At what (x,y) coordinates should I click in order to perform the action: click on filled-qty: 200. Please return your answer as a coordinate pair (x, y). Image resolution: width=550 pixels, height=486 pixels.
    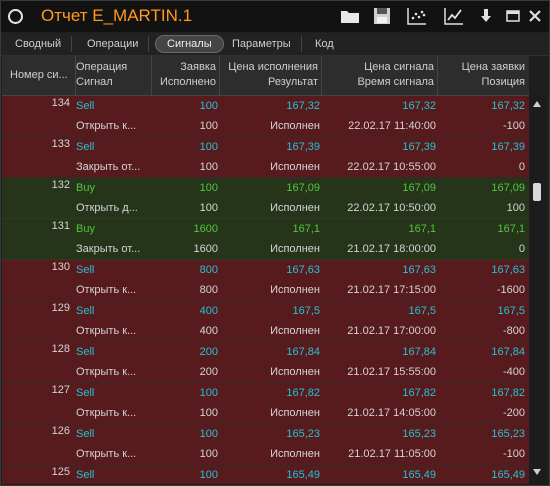
    Looking at the image, I should click on (208, 372).